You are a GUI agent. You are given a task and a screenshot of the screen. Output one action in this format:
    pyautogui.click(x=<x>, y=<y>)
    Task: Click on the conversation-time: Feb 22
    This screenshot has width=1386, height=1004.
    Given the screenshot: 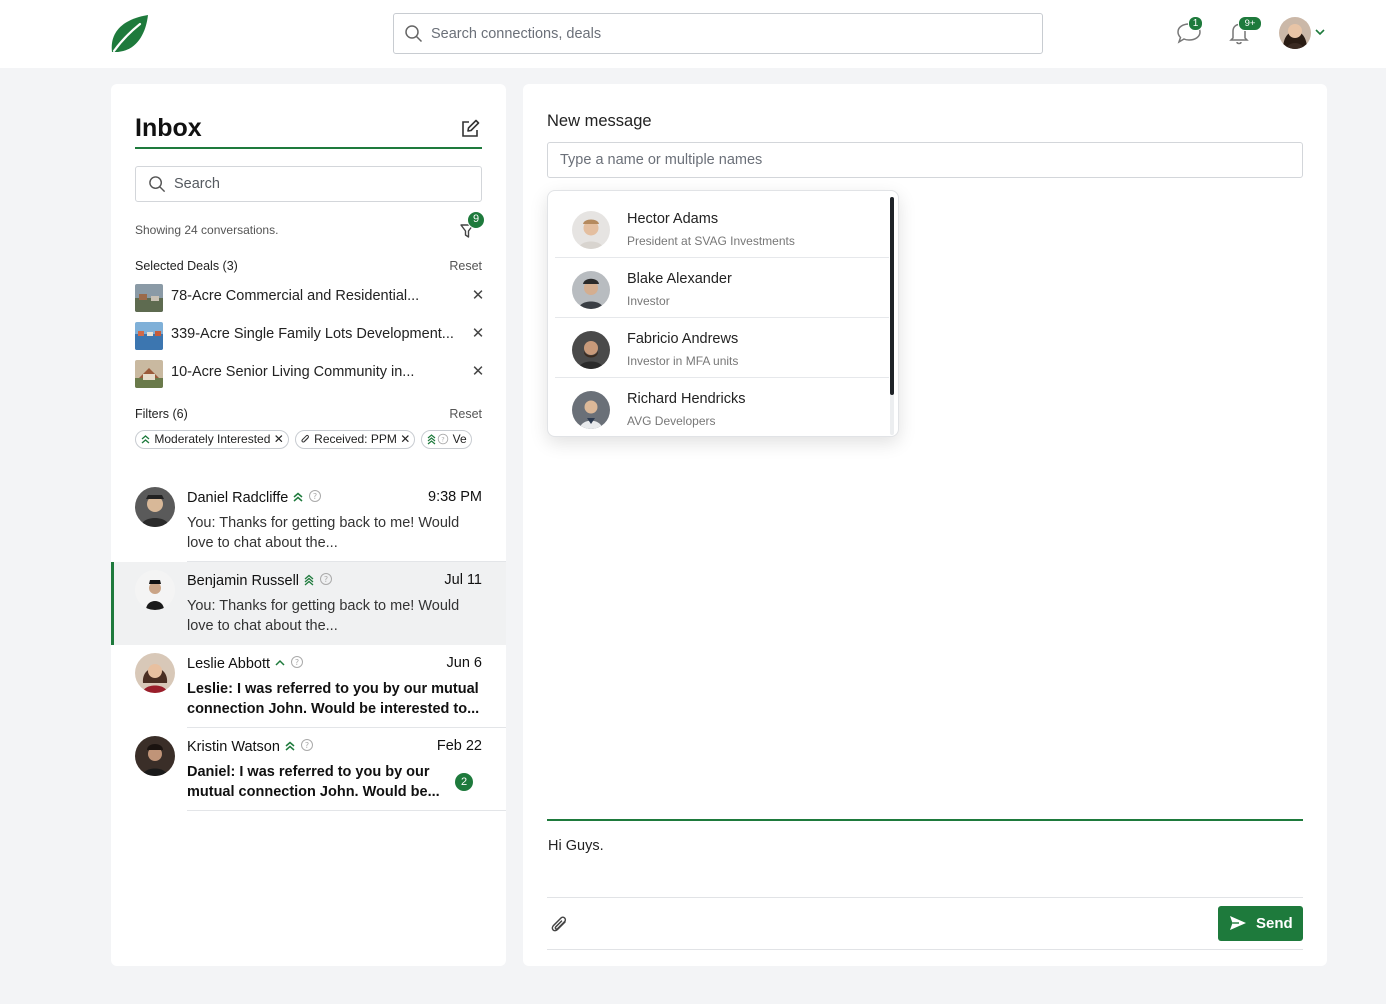 What is the action you would take?
    pyautogui.click(x=459, y=746)
    